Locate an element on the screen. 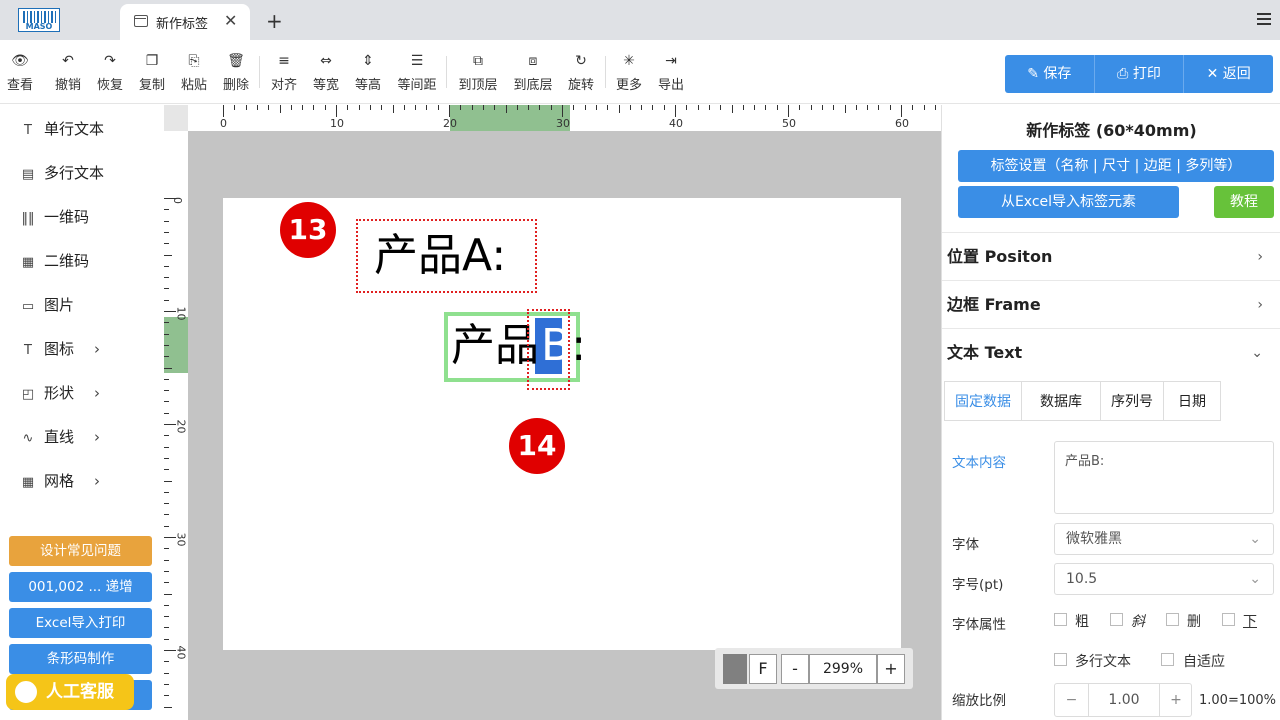 This screenshot has width=1280, height=720. font-size-select: 10.5 ⌄ is located at coordinates (1164, 579).